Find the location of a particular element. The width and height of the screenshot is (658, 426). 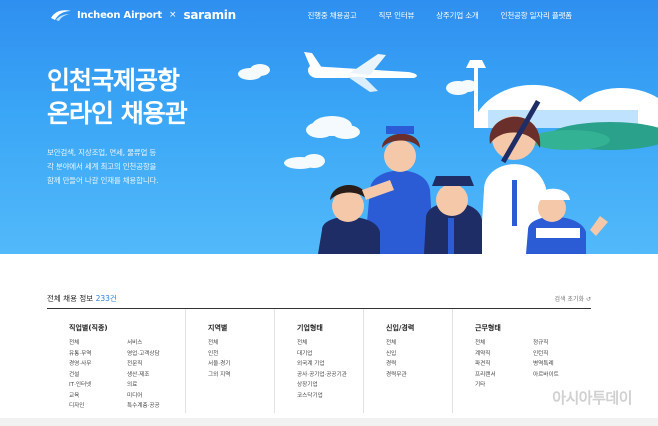

site-logo: Incheon Airport × saramin is located at coordinates (143, 15).